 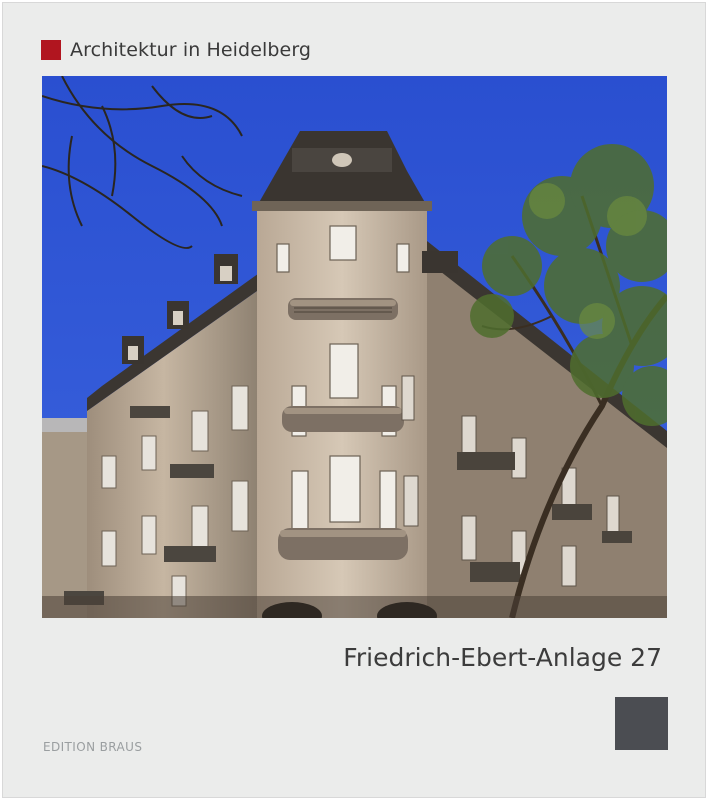 What do you see at coordinates (502, 657) in the screenshot?
I see `book-title: Friedrich-Ebert-Anlage 27` at bounding box center [502, 657].